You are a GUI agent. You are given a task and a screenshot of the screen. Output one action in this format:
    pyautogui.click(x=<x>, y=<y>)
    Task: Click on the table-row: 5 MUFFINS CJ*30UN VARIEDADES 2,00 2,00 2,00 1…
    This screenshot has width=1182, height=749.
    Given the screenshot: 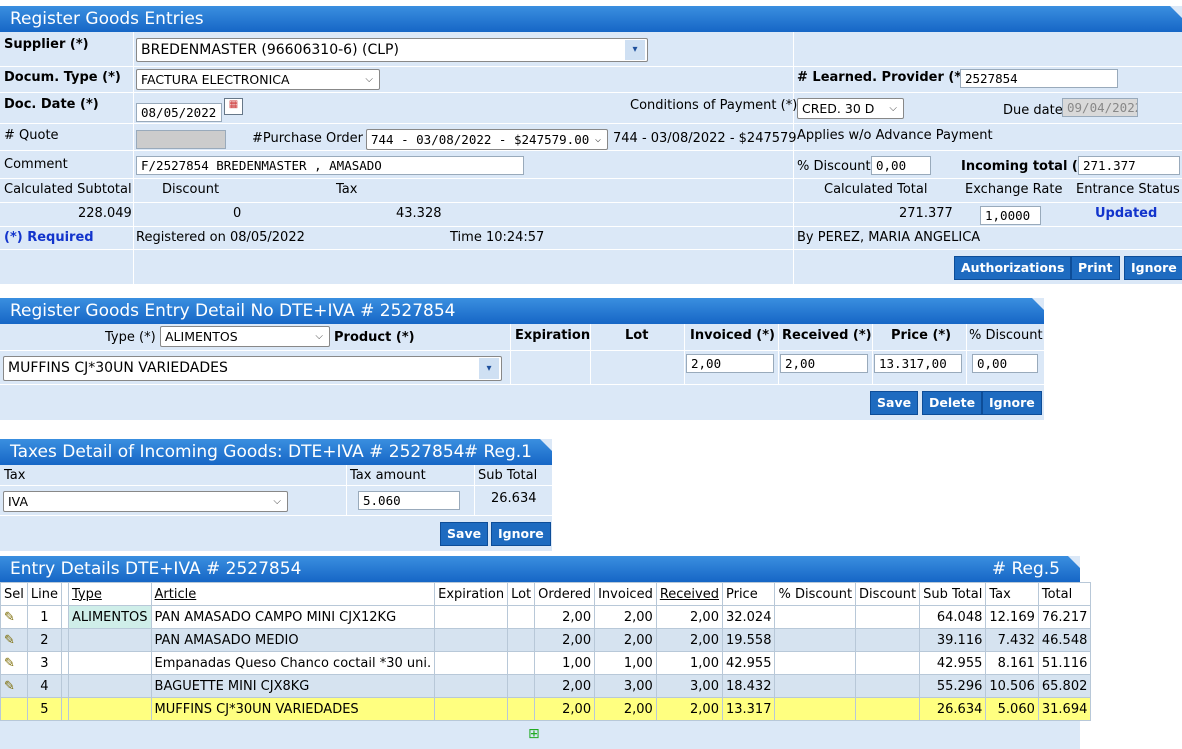 What is the action you would take?
    pyautogui.click(x=546, y=709)
    